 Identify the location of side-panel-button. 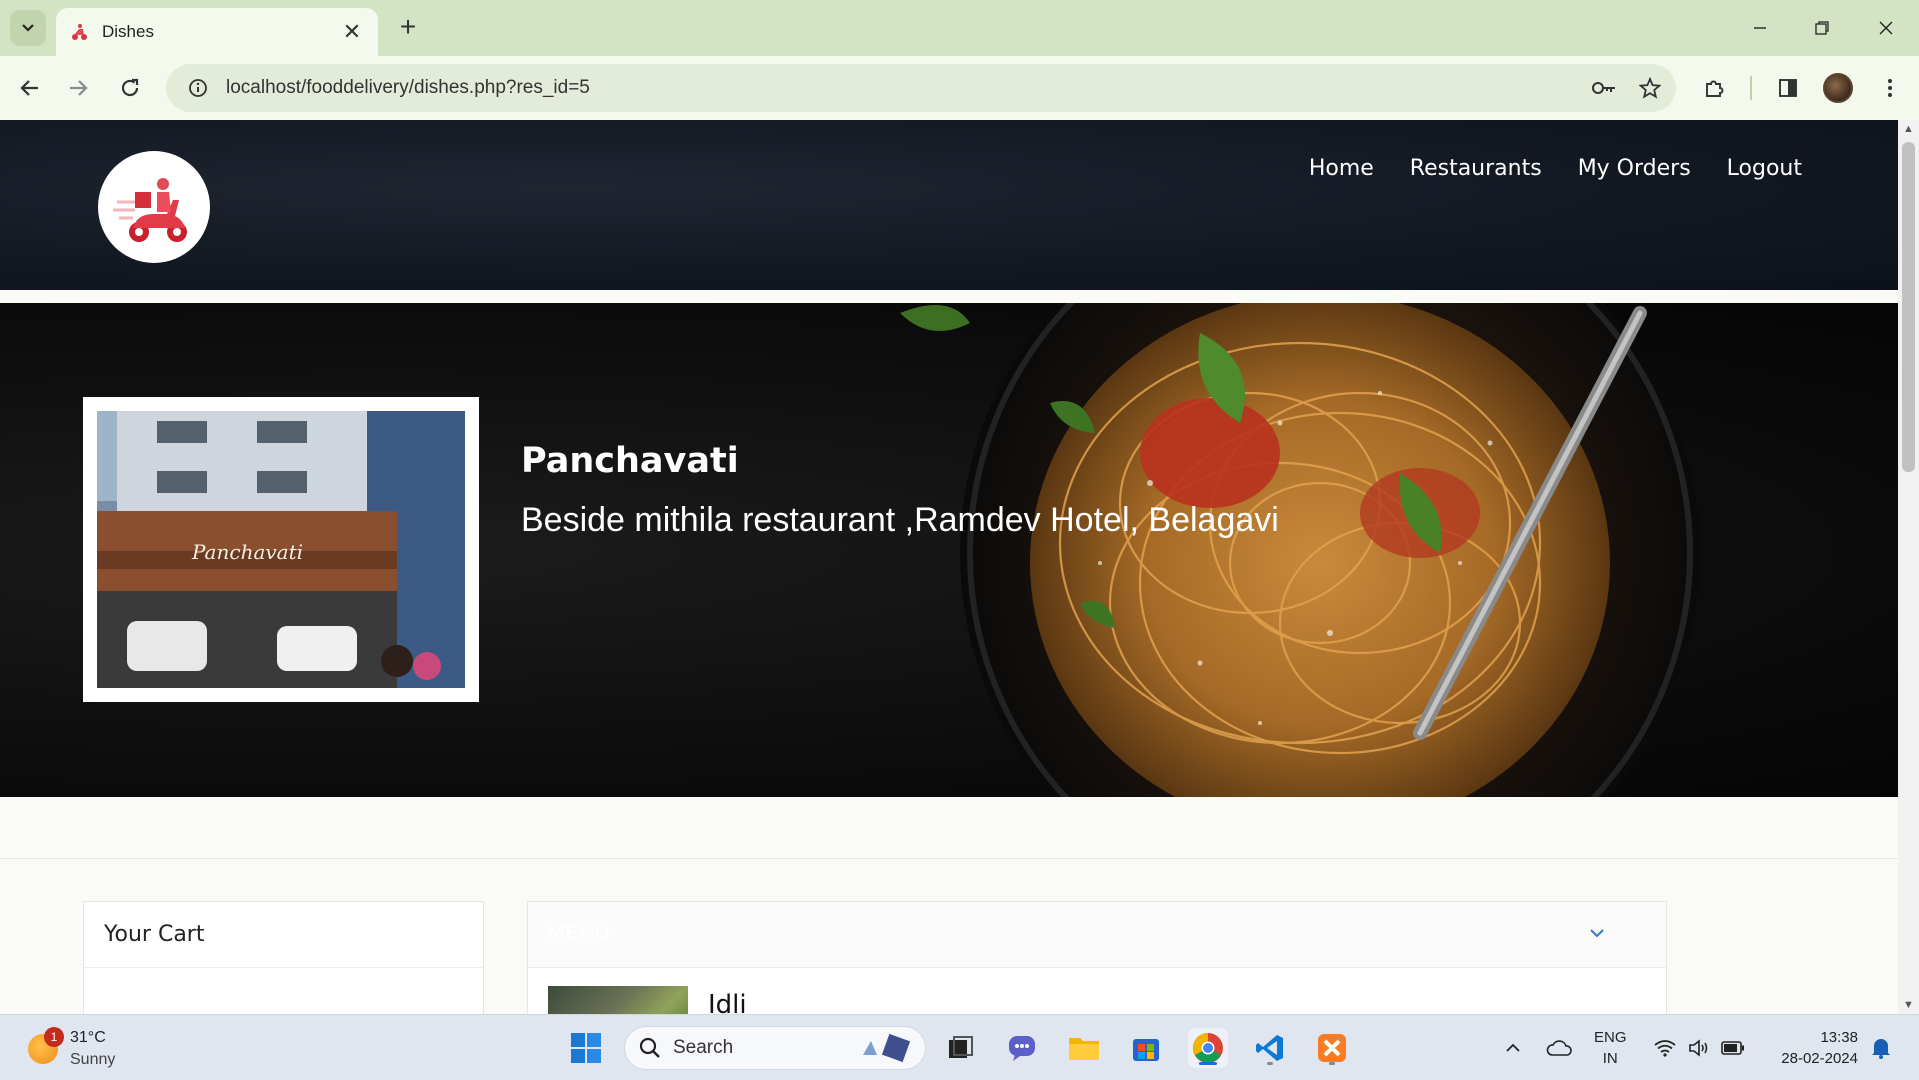
(1788, 88).